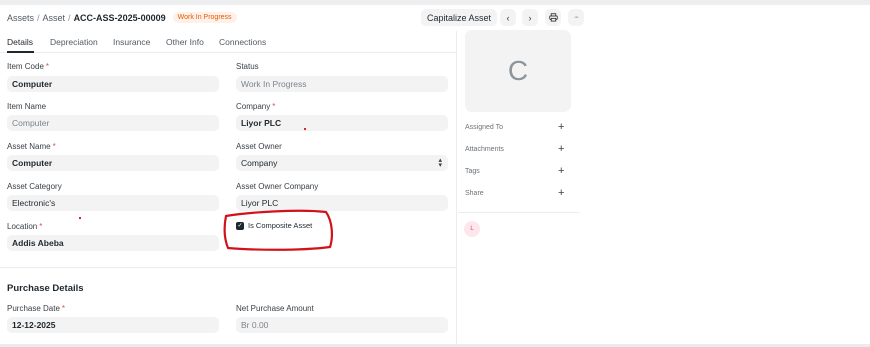 The image size is (870, 347). What do you see at coordinates (247, 66) in the screenshot?
I see `status-label: Status` at bounding box center [247, 66].